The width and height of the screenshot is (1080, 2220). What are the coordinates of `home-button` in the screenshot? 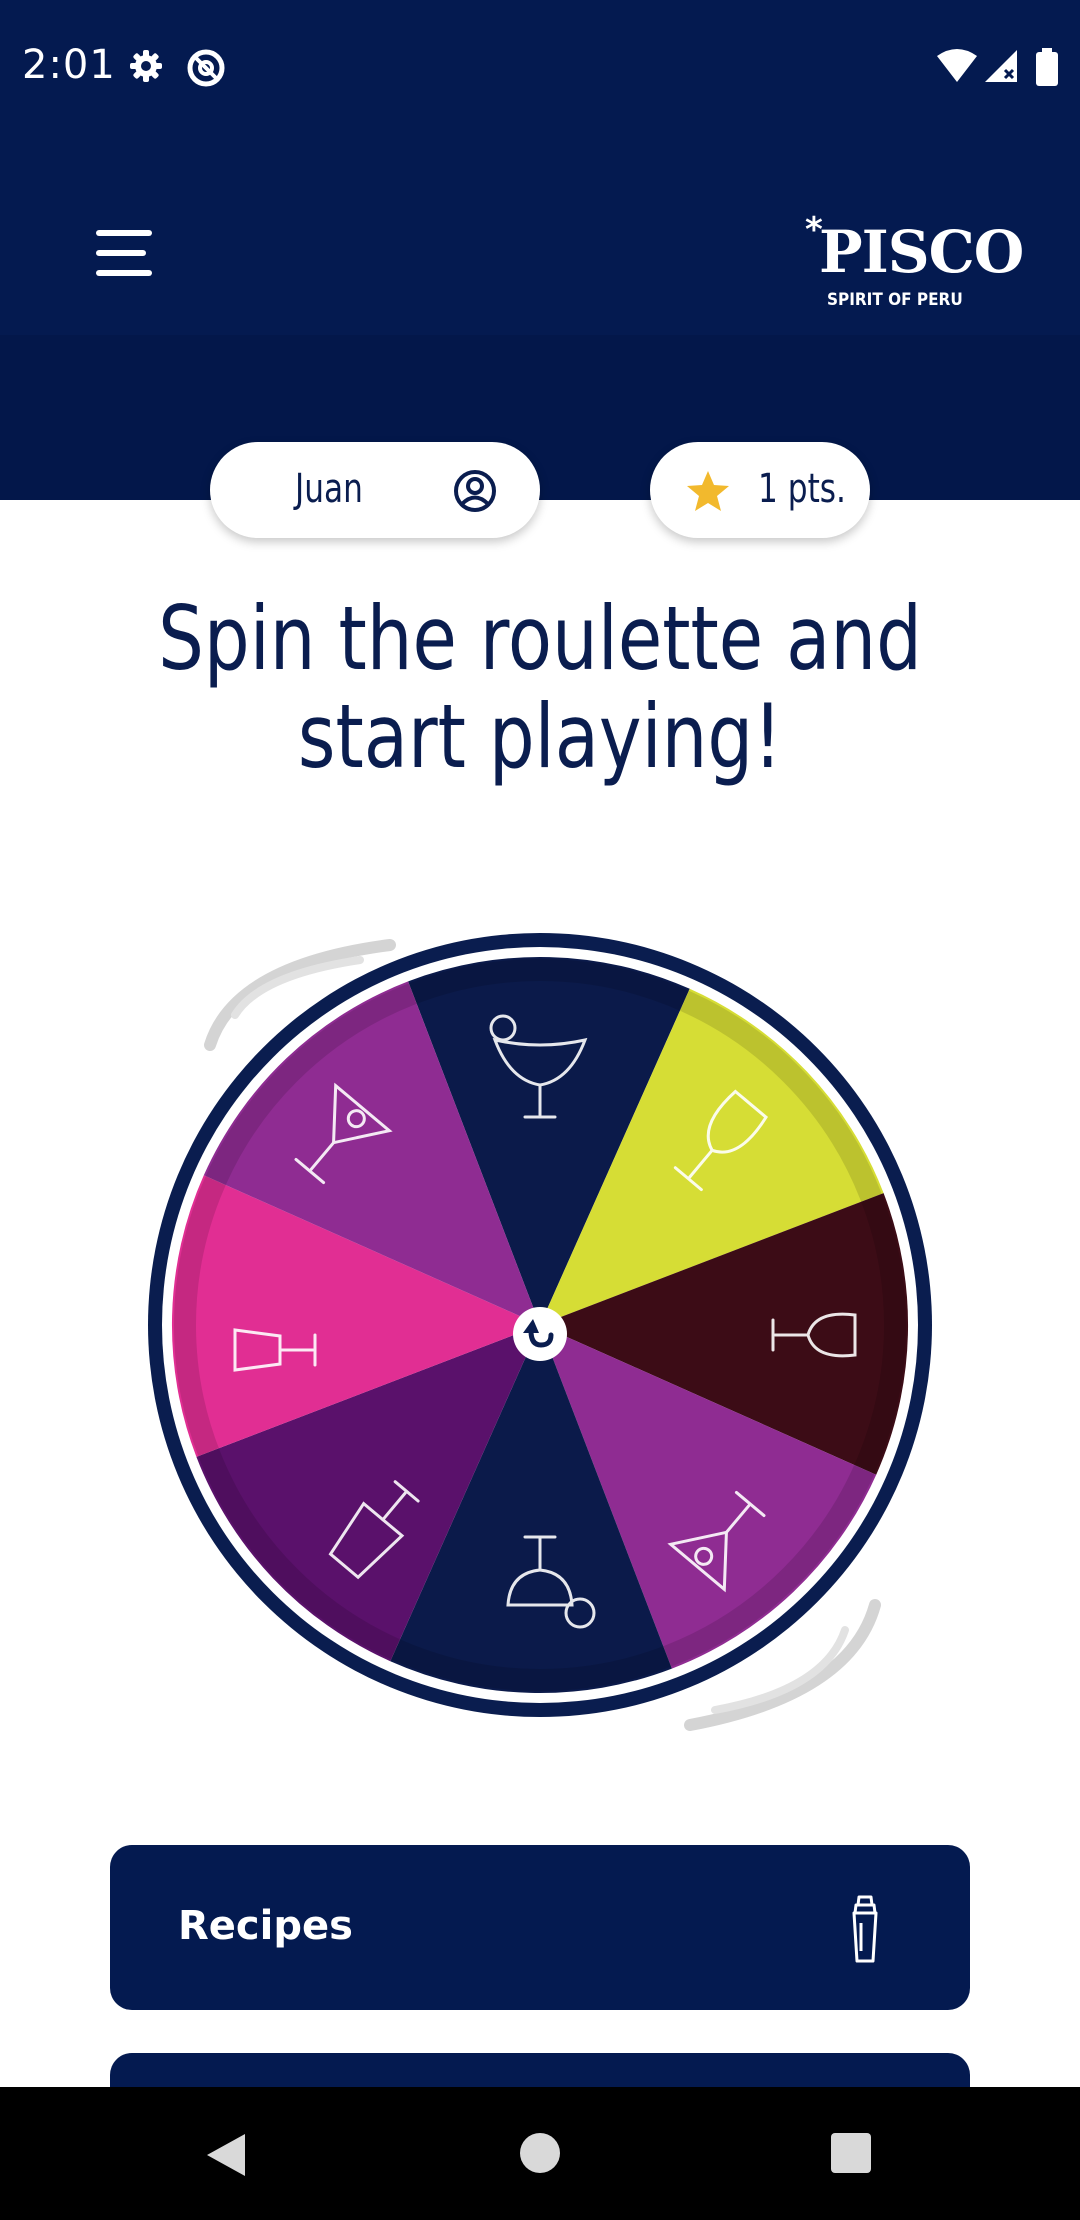 It's located at (540, 2153).